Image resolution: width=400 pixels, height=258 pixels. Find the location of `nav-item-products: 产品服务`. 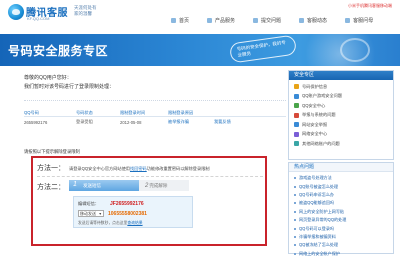

nav-item-products: 产品服务 is located at coordinates (221, 21).